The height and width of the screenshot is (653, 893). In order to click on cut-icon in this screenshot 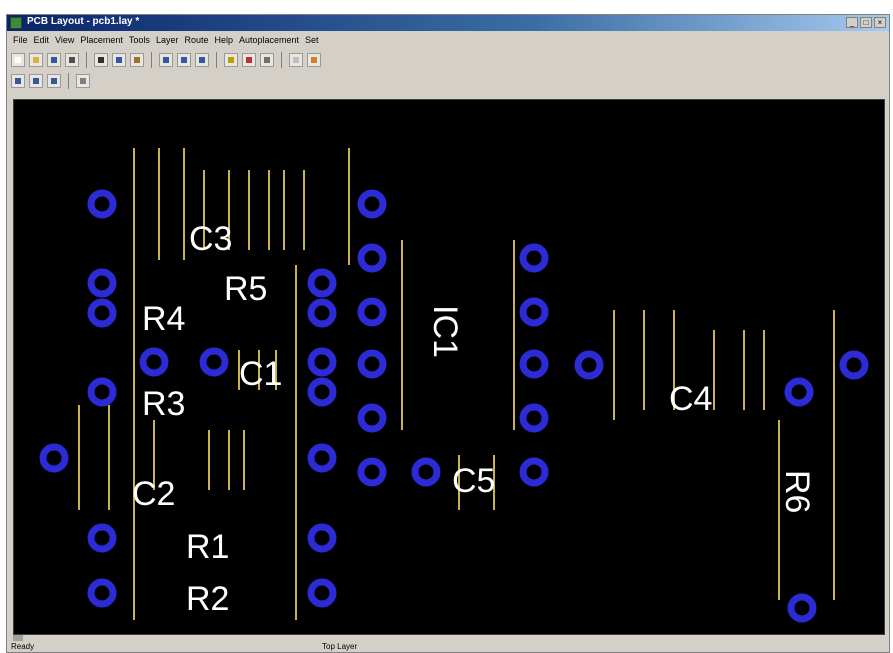, I will do `click(101, 60)`.